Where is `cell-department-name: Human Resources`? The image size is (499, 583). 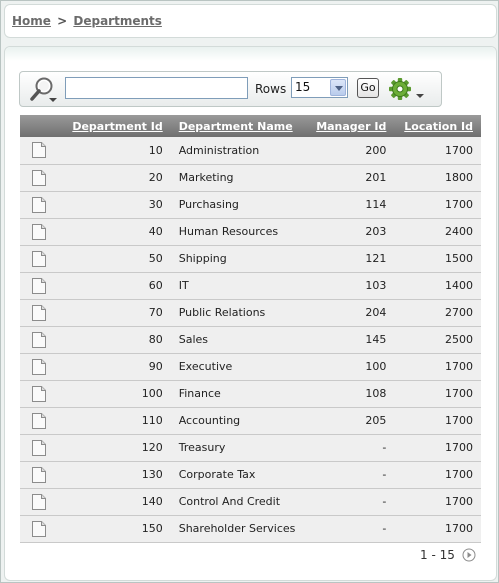 cell-department-name: Human Resources is located at coordinates (238, 232).